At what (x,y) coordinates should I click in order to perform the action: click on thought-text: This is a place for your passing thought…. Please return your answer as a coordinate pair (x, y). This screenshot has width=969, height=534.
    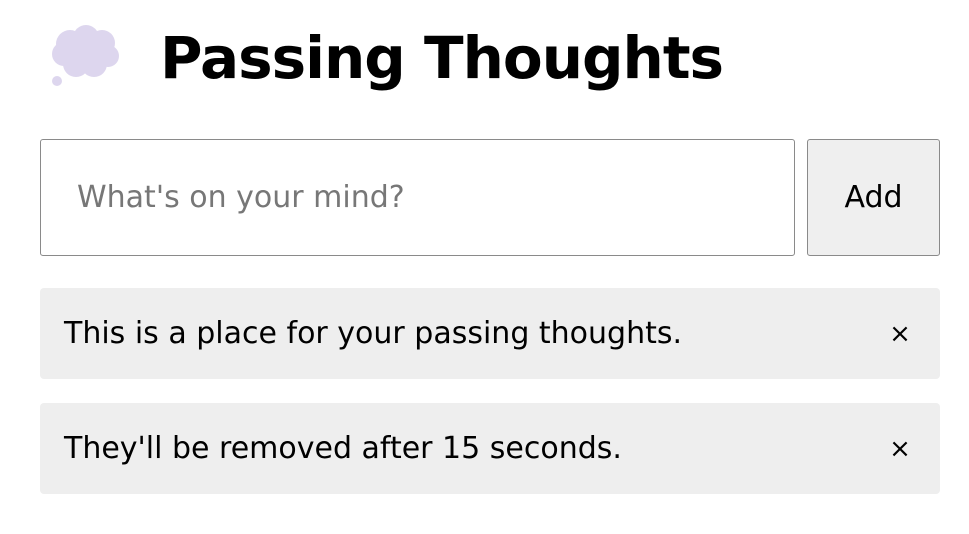
    Looking at the image, I should click on (373, 333).